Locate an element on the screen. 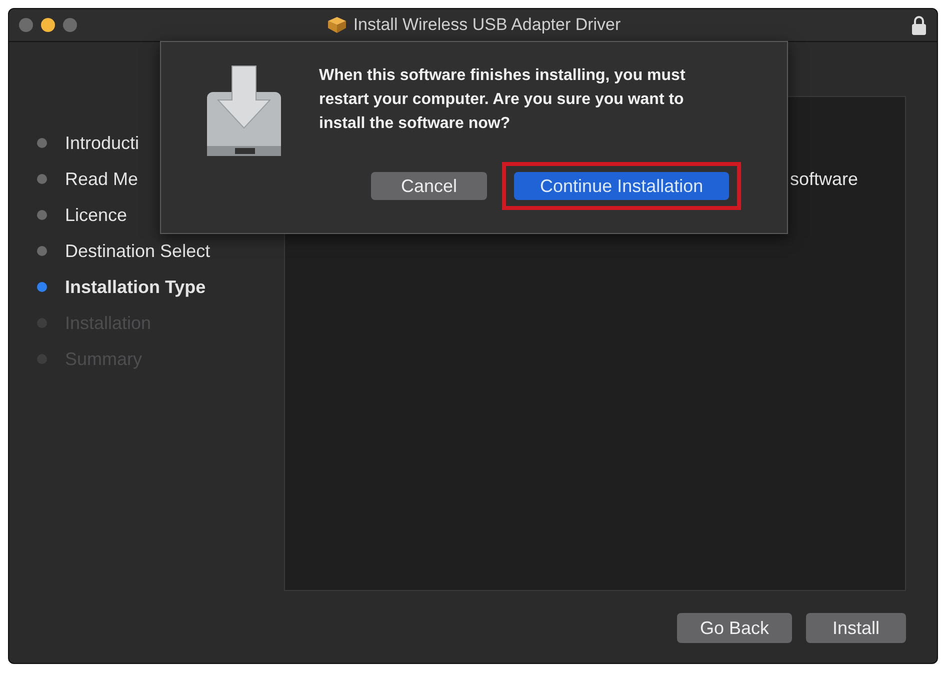 Image resolution: width=950 pixels, height=674 pixels. go-back-button: Go Back is located at coordinates (734, 628).